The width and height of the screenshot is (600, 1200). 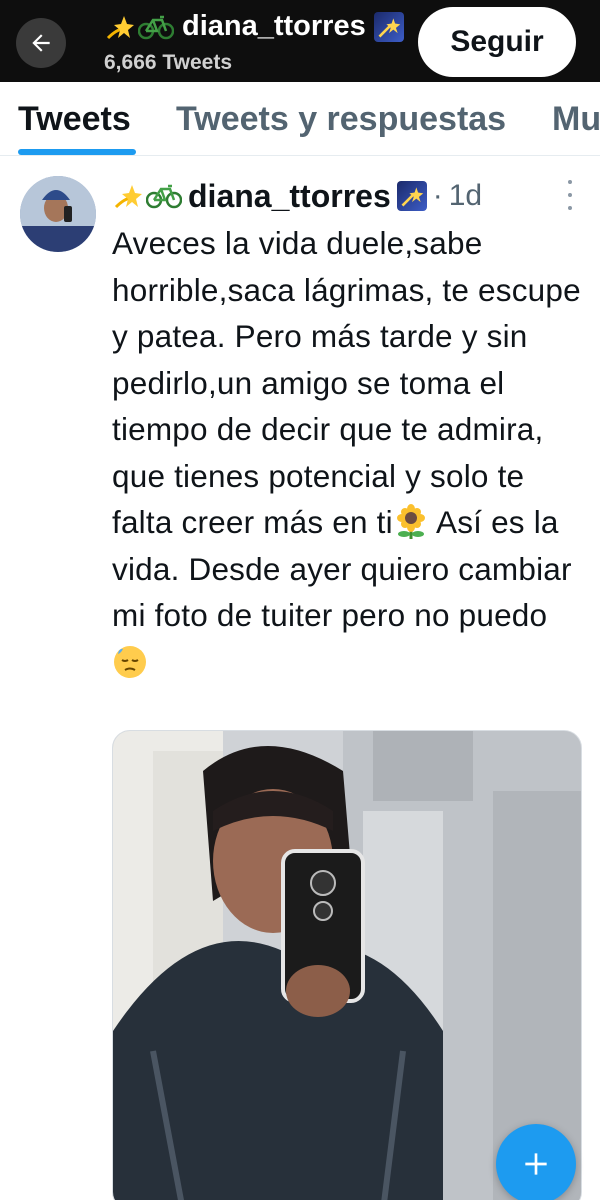 What do you see at coordinates (58, 214) in the screenshot?
I see `avatar` at bounding box center [58, 214].